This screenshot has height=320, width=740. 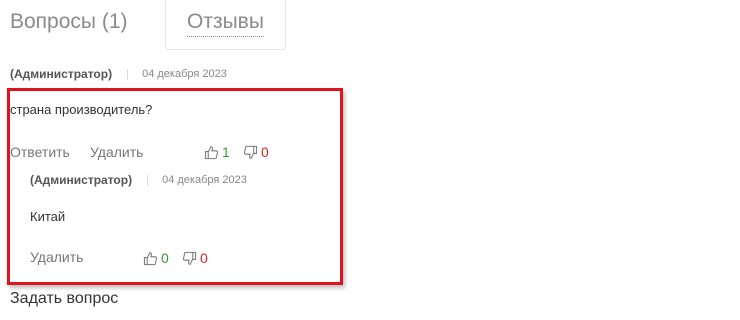 What do you see at coordinates (40, 152) in the screenshot?
I see `reply-button: Ответить` at bounding box center [40, 152].